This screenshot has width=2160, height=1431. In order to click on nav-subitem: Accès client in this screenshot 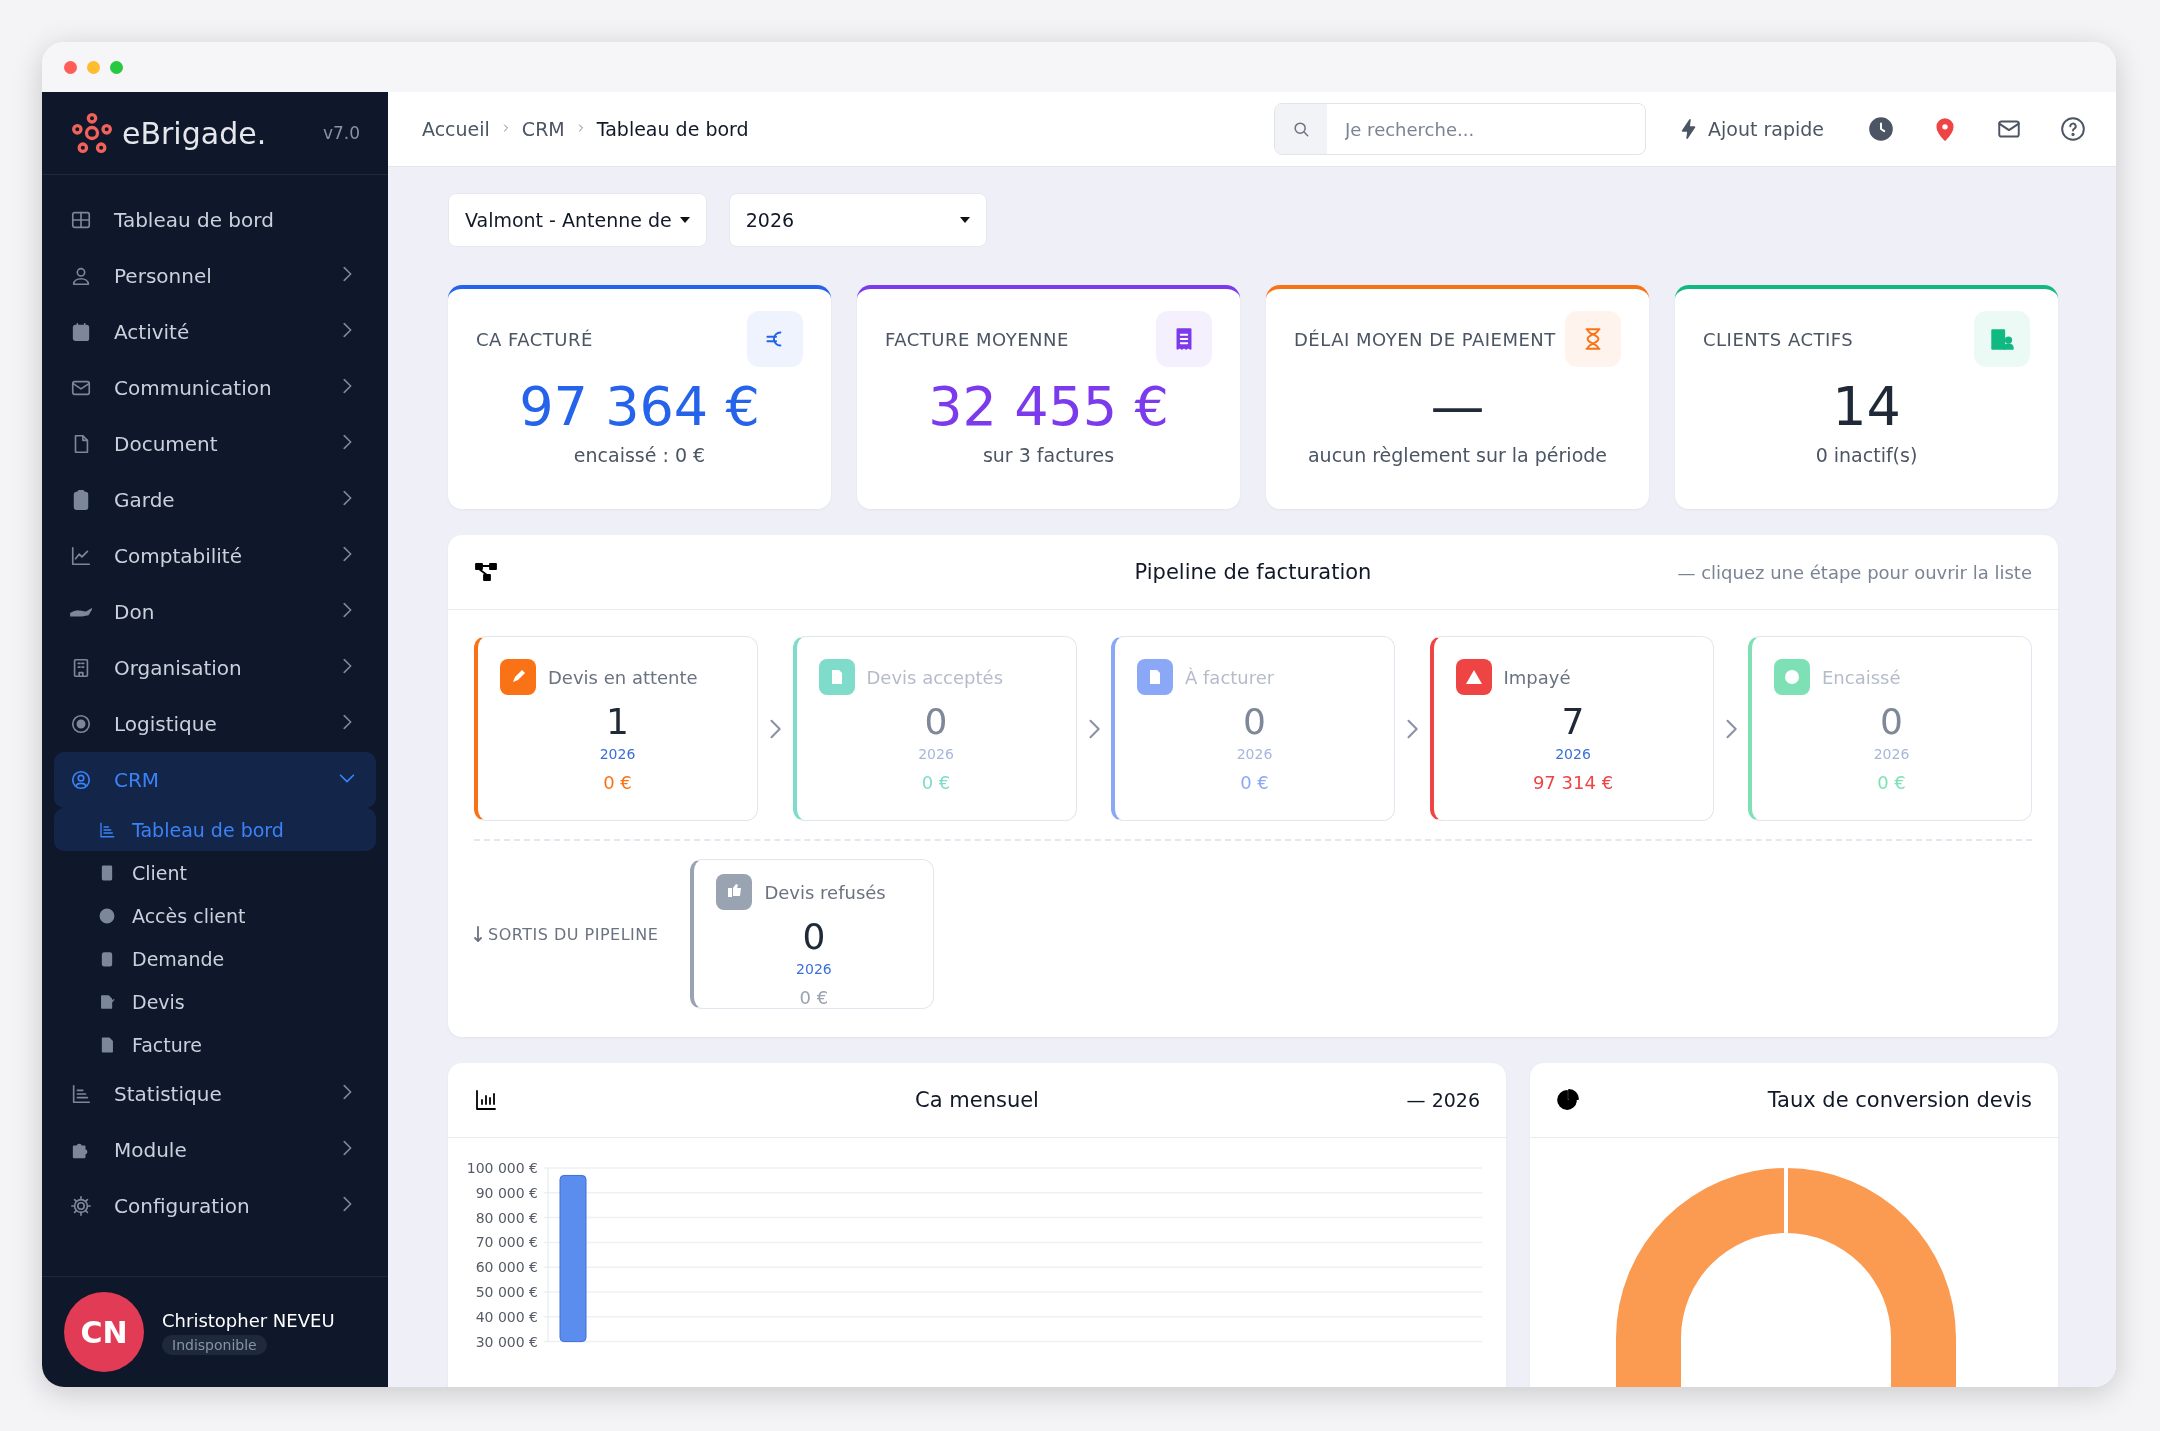, I will do `click(215, 915)`.